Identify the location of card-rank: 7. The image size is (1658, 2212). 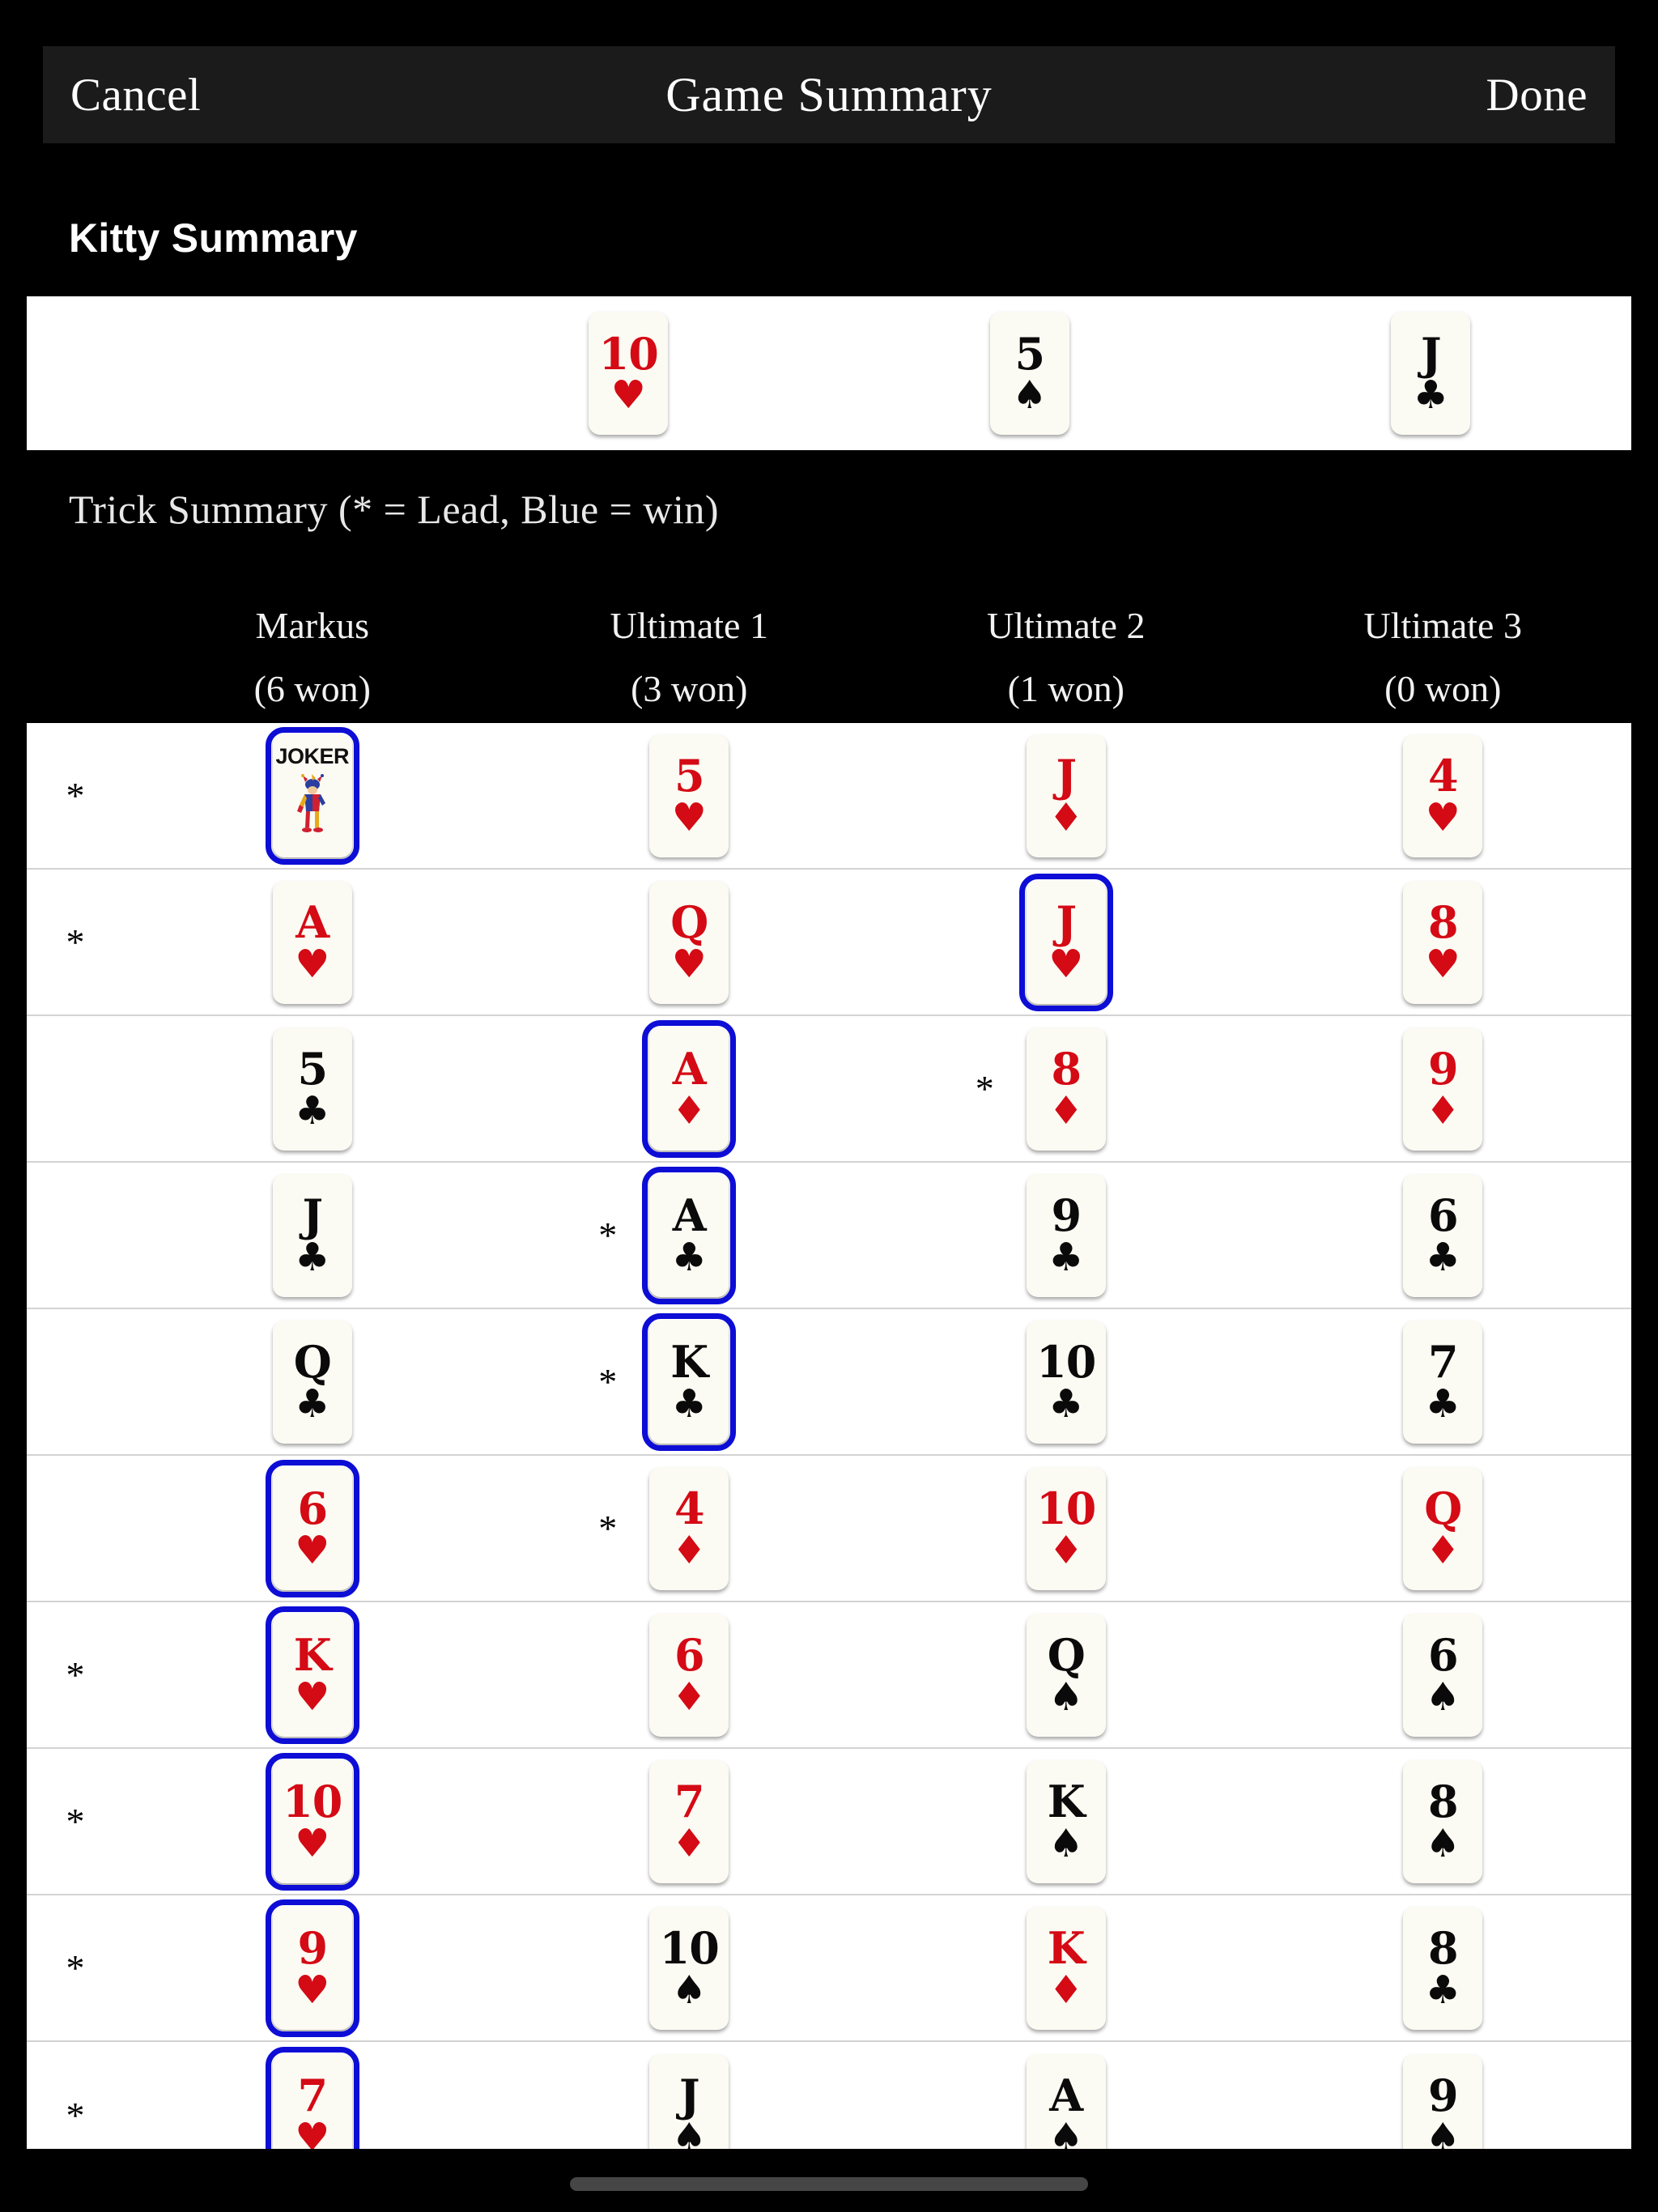
(312, 2096).